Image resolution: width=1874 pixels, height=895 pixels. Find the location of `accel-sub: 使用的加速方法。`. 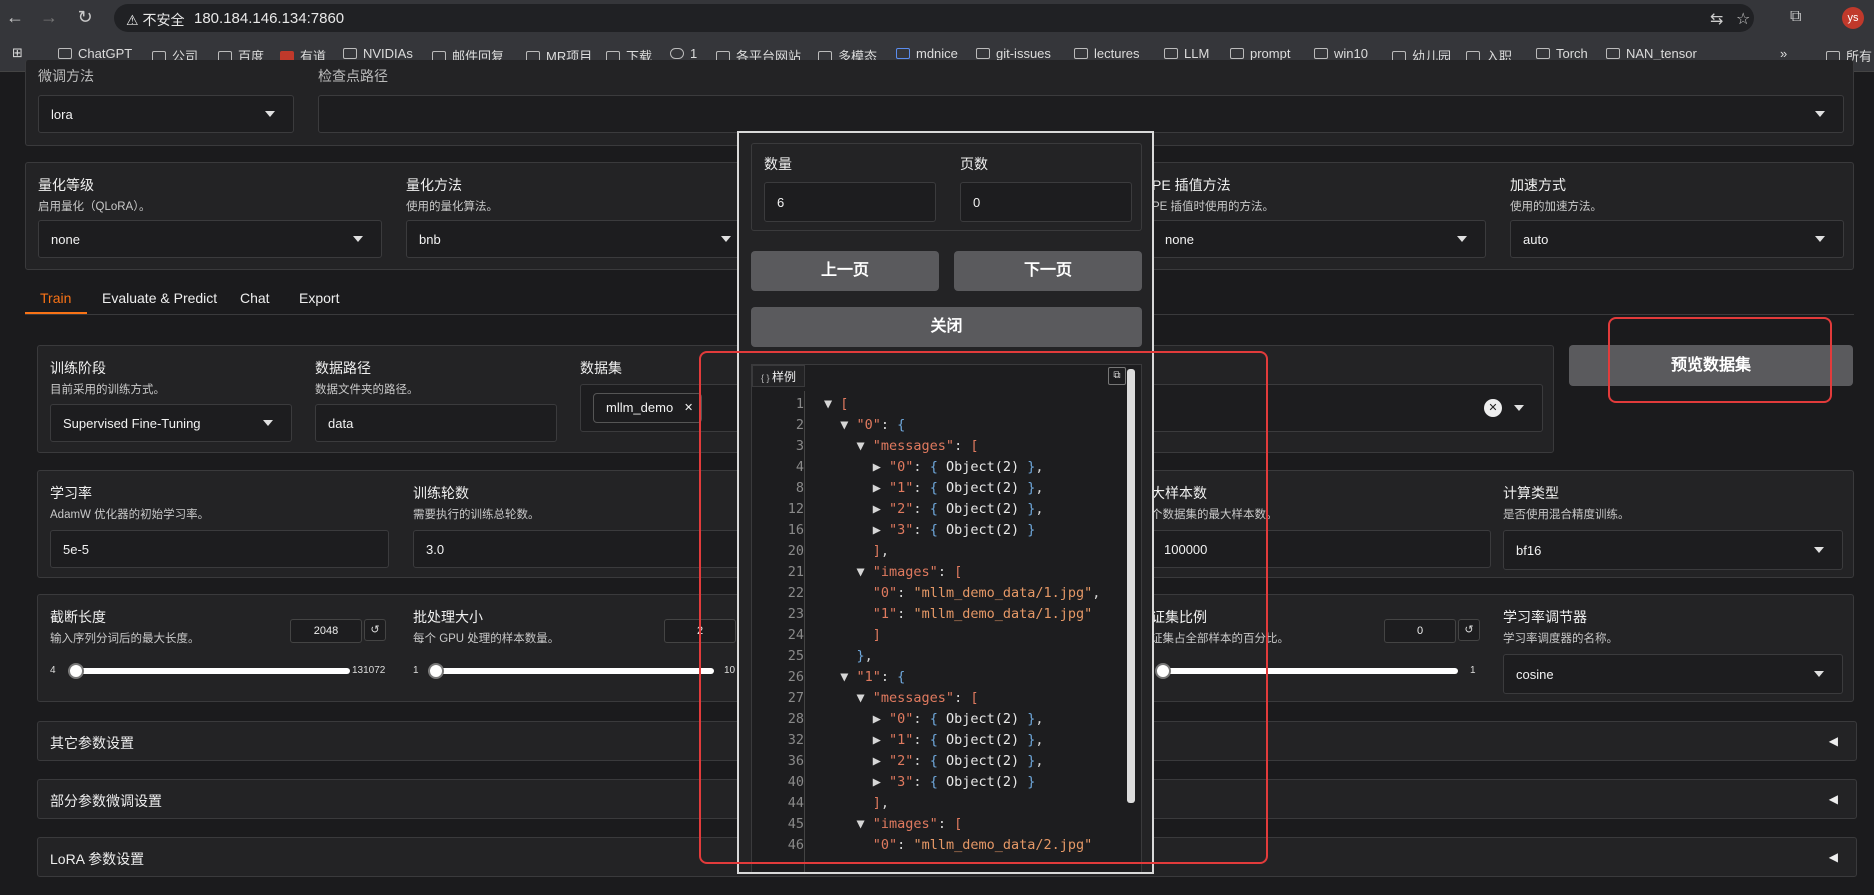

accel-sub: 使用的加速方法。 is located at coordinates (1556, 207).